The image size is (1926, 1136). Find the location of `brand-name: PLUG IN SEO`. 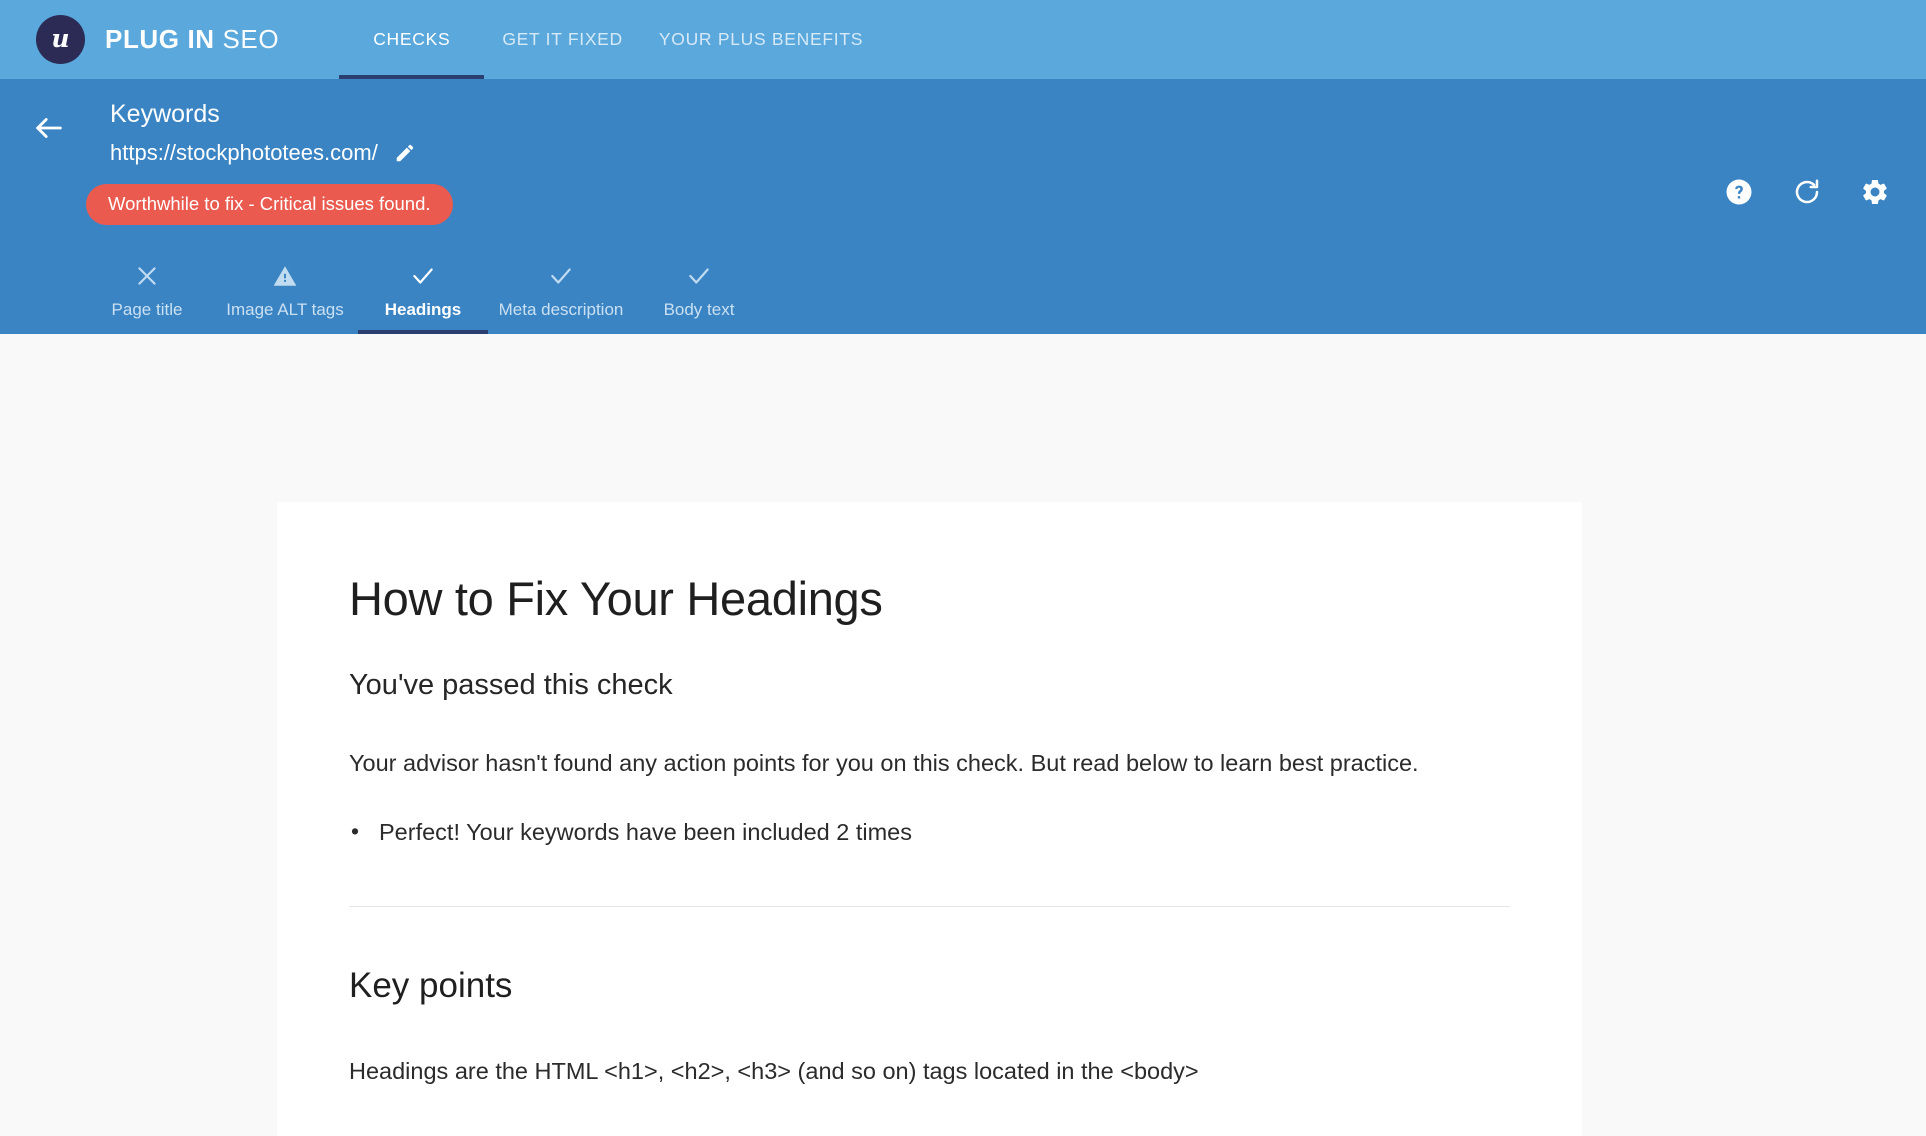

brand-name: PLUG IN SEO is located at coordinates (192, 39).